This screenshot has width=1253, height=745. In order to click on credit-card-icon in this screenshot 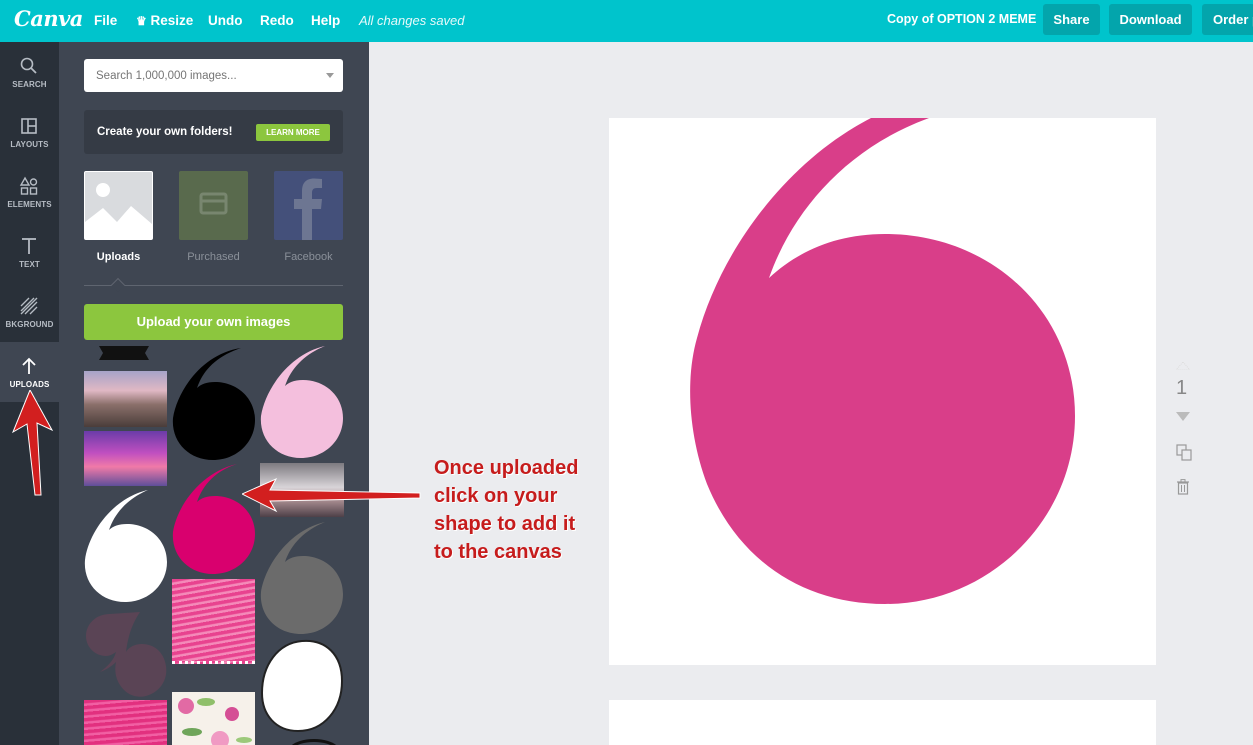, I will do `click(213, 203)`.